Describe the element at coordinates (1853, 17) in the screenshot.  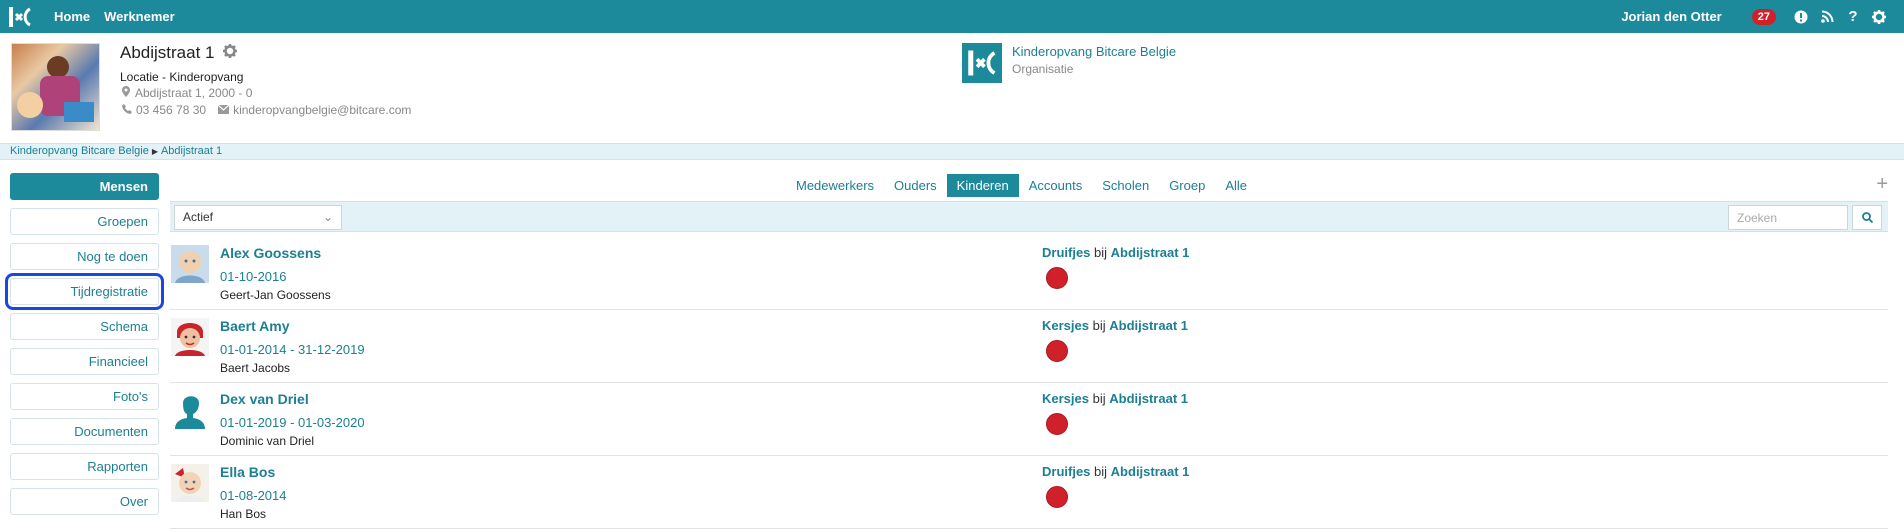
I see `help-icon: ?` at that location.